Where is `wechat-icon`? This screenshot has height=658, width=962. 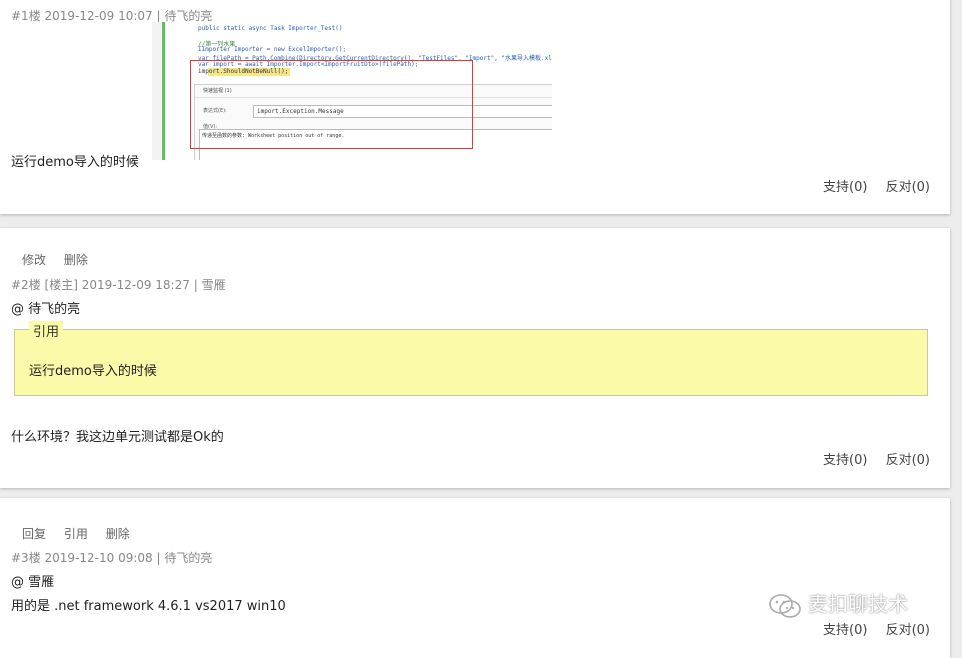 wechat-icon is located at coordinates (785, 606).